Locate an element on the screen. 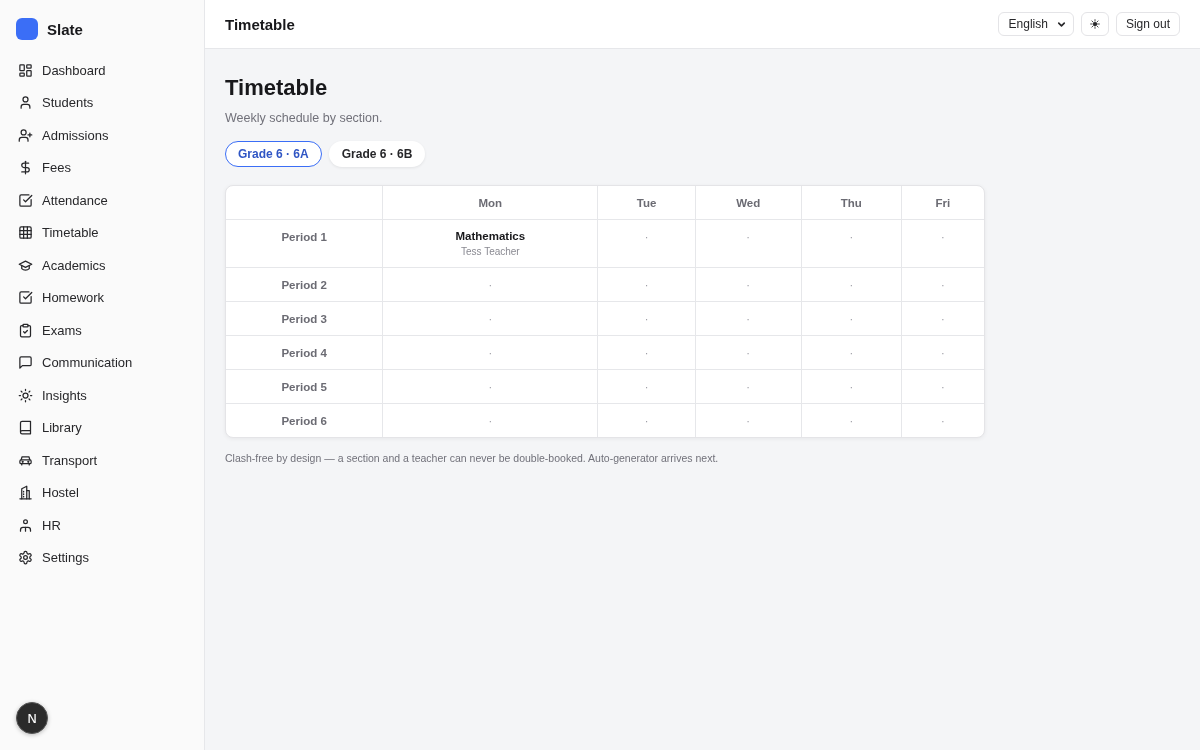 Image resolution: width=1200 pixels, height=750 pixels. brand-name: Slate is located at coordinates (65, 29).